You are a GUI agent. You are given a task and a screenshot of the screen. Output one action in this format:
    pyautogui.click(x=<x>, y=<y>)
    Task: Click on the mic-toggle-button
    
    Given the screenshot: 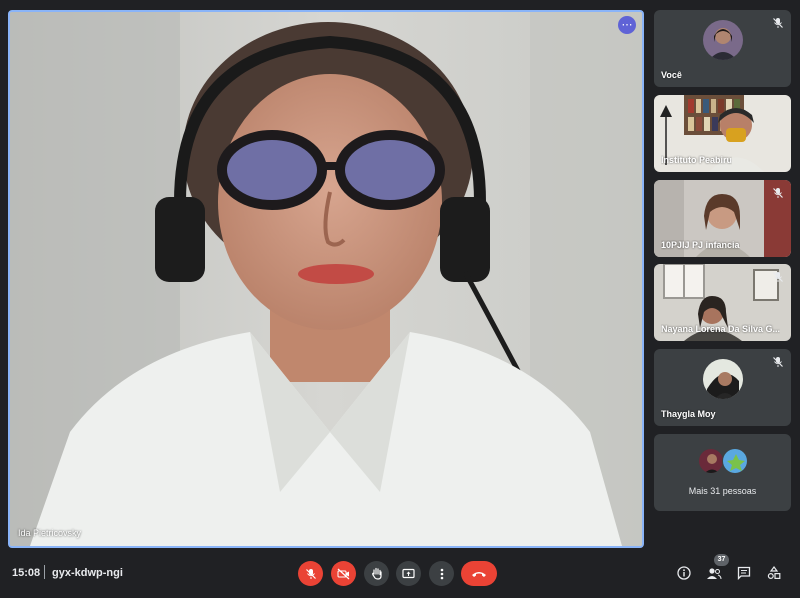 What is the action you would take?
    pyautogui.click(x=310, y=573)
    